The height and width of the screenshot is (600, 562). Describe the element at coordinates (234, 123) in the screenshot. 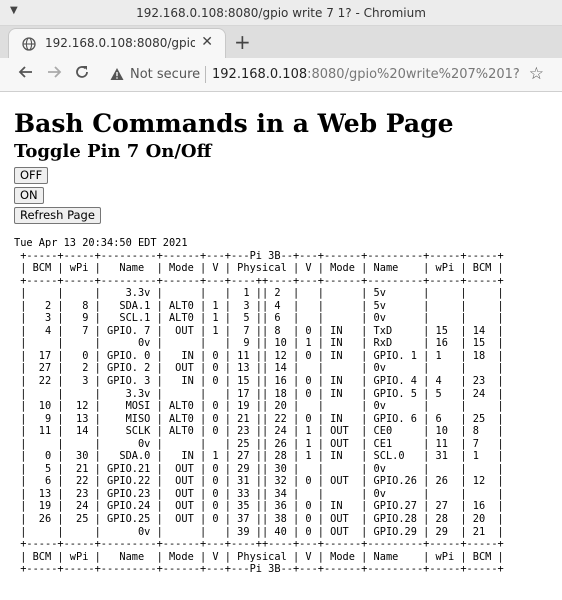

I see `page-title: Bash Commands in a Web Page` at that location.